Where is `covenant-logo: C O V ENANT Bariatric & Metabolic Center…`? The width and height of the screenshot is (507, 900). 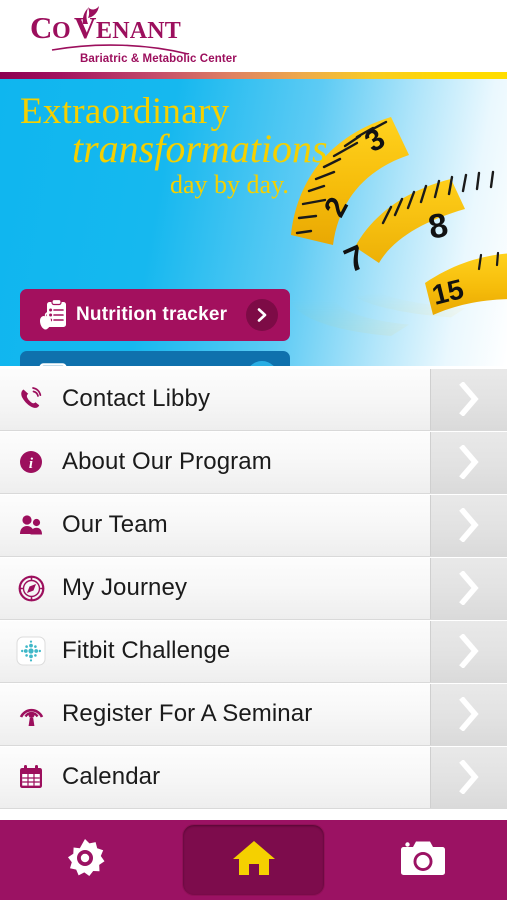
covenant-logo: C O V ENANT Bariatric & Metabolic Center… is located at coordinates (143, 37).